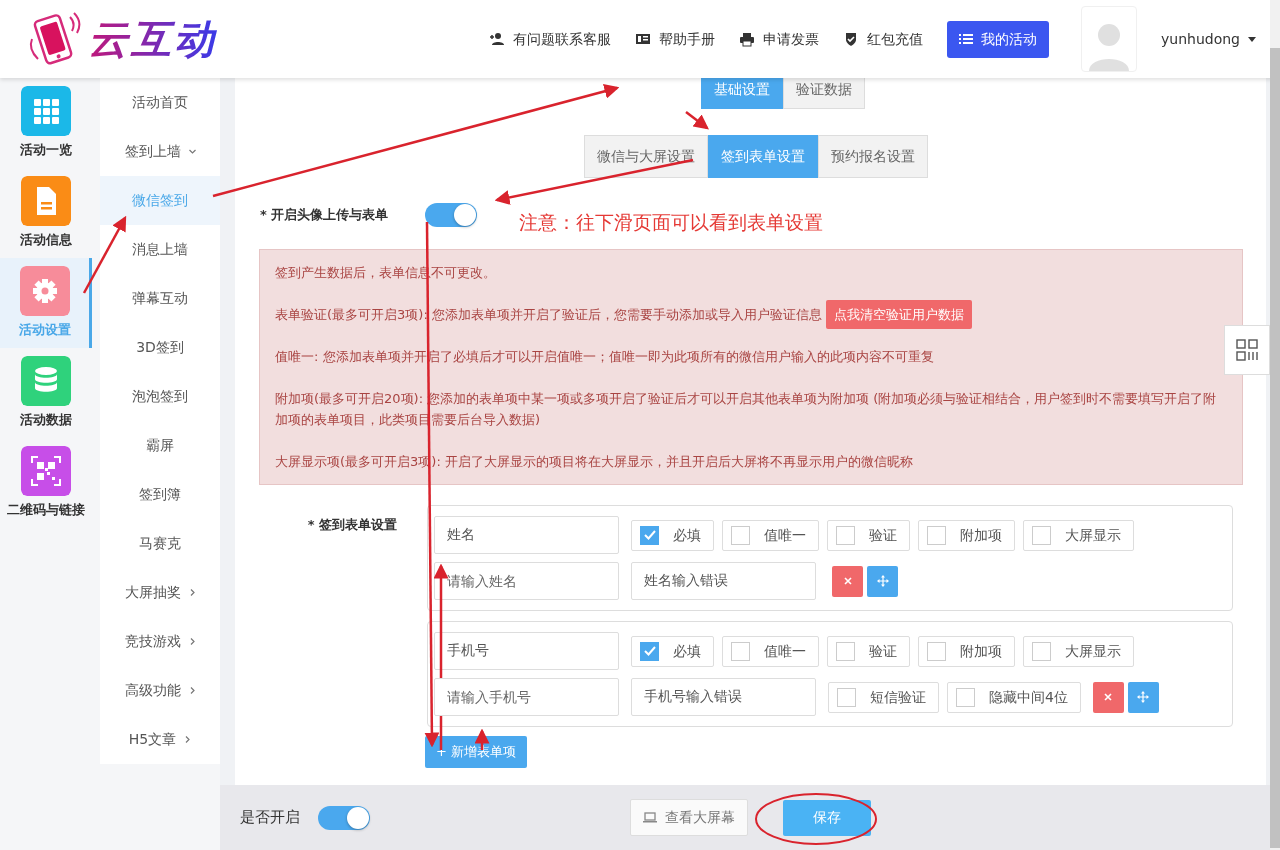  Describe the element at coordinates (160, 347) in the screenshot. I see `submenu-item: 3D签到` at that location.